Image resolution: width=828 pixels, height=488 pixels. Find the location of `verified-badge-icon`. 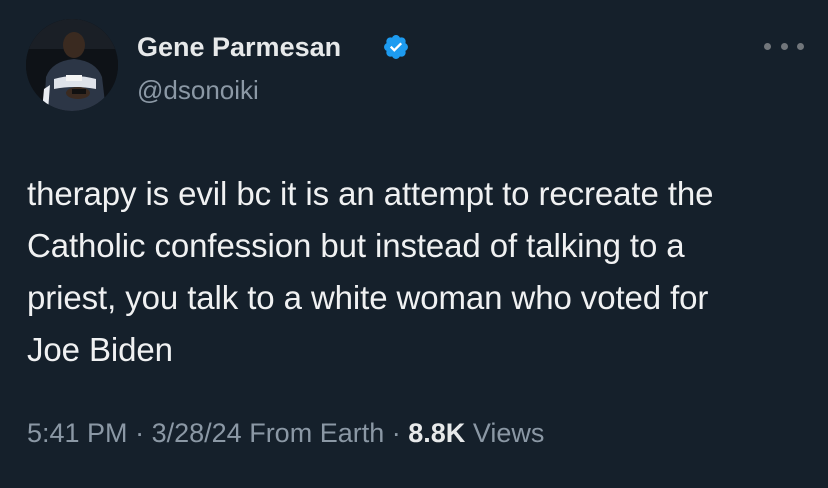

verified-badge-icon is located at coordinates (396, 47).